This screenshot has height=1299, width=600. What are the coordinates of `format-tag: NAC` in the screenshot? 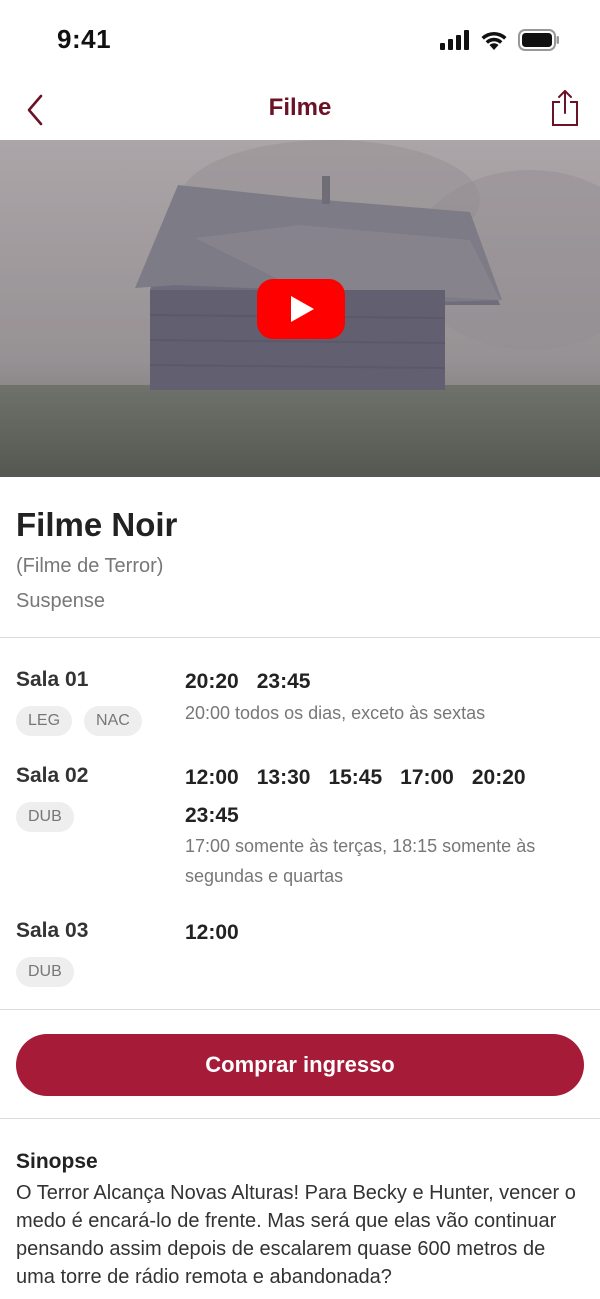 It's located at (113, 721).